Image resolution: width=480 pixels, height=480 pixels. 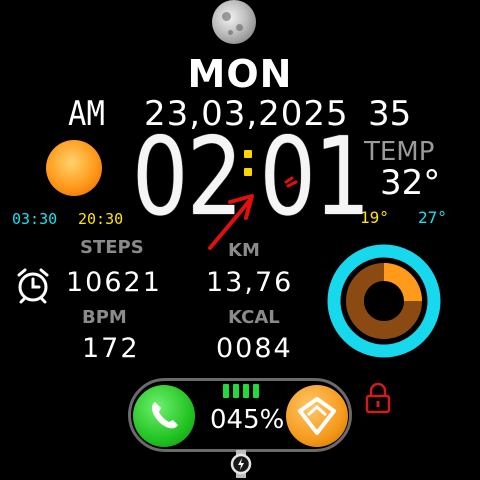 I want to click on temperature-value: 32°, so click(x=410, y=183).